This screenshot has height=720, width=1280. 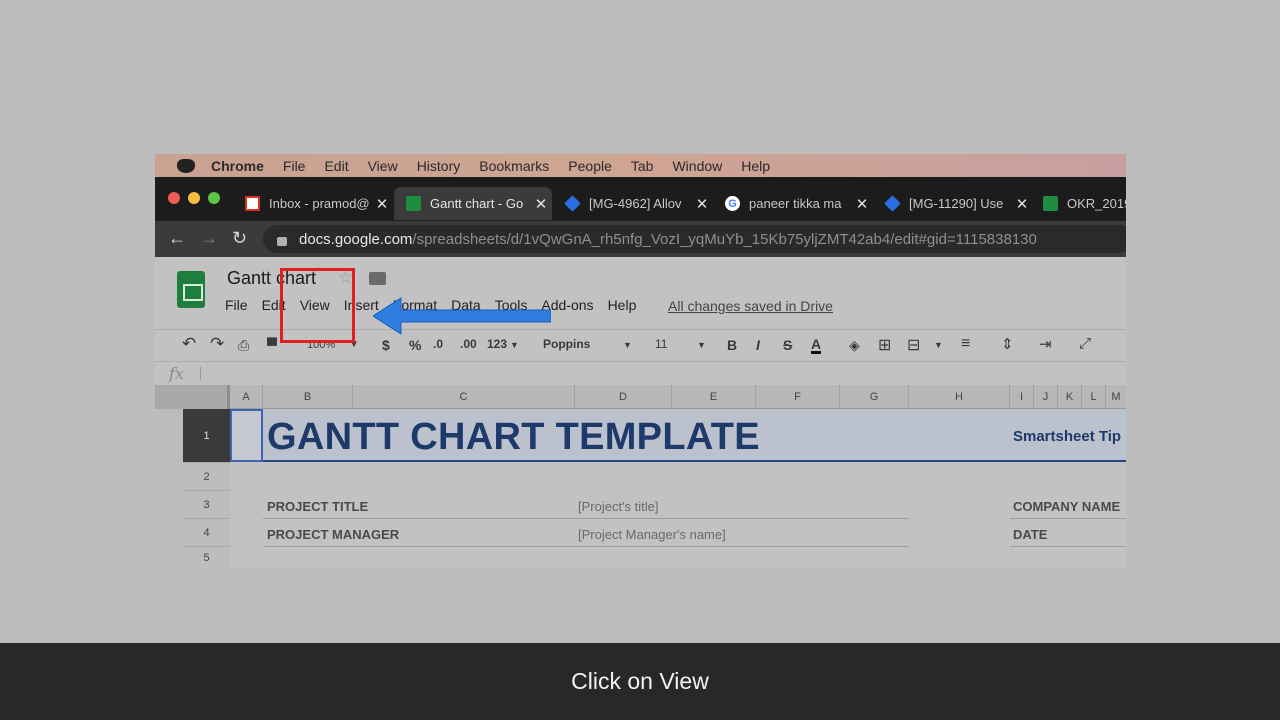 I want to click on mac-menu-window: Window, so click(x=697, y=166).